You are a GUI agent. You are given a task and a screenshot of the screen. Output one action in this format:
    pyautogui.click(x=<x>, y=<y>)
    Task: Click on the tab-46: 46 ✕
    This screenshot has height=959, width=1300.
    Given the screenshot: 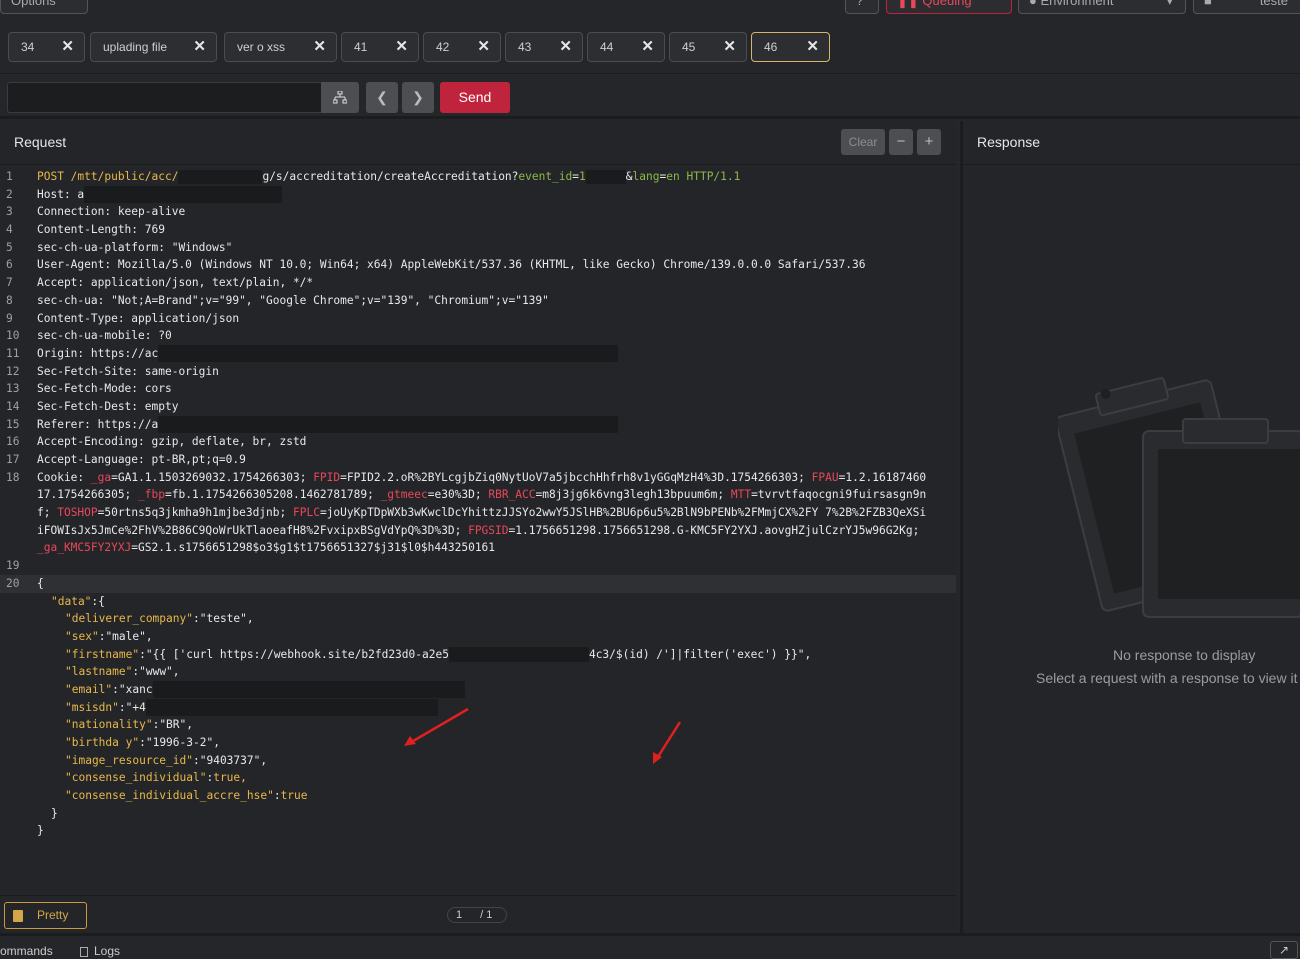 What is the action you would take?
    pyautogui.click(x=790, y=47)
    